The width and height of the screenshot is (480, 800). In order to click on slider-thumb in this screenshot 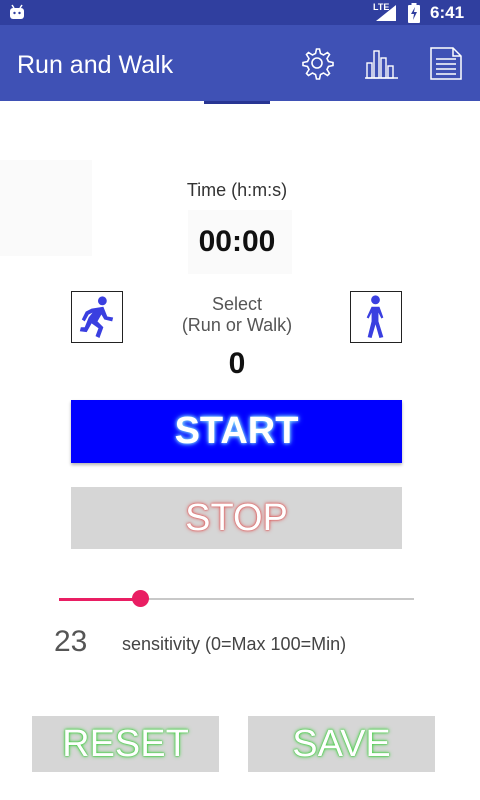, I will do `click(140, 598)`.